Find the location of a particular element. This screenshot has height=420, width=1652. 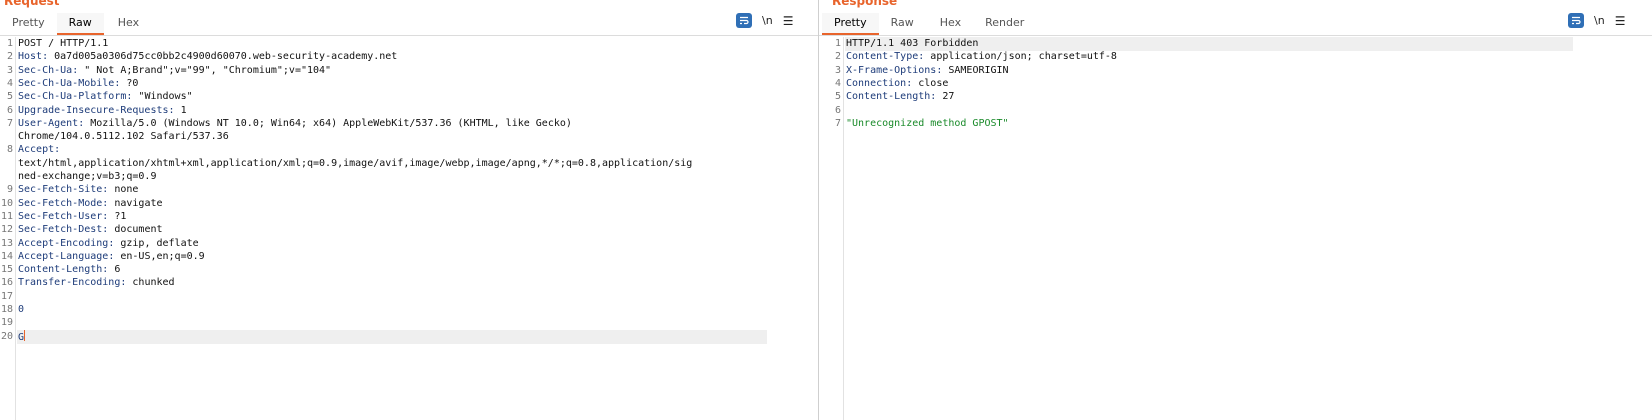

code-line: 19 is located at coordinates (409, 323).